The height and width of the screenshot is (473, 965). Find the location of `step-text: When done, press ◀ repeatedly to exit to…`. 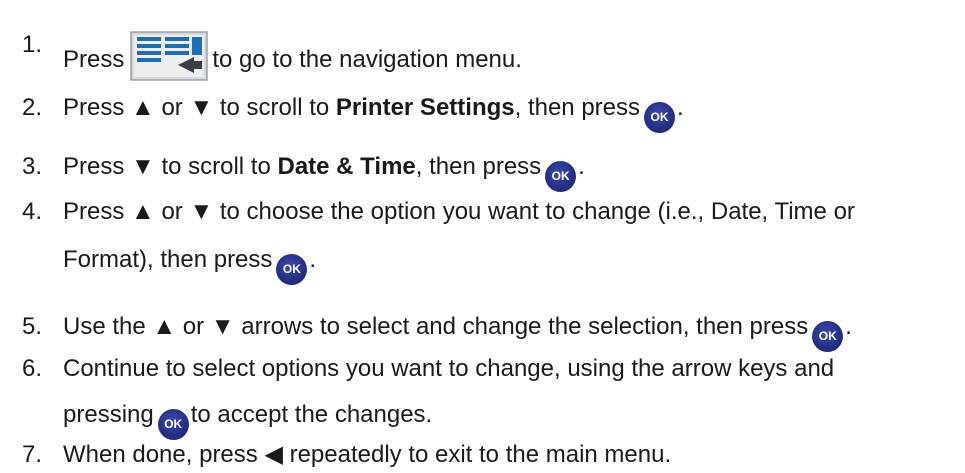

step-text: When done, press ◀ repeatedly to exit to… is located at coordinates (367, 454).